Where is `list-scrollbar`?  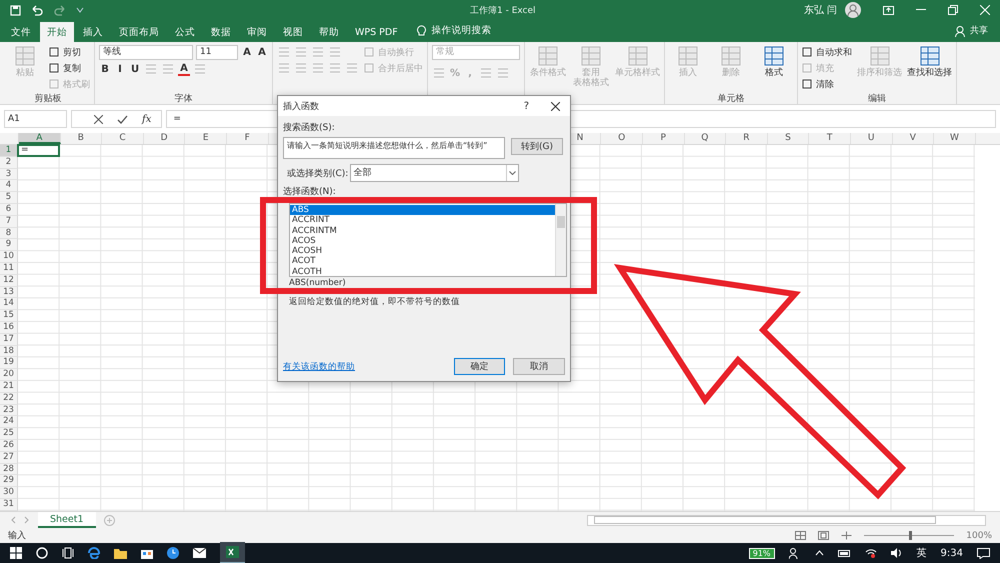 list-scrollbar is located at coordinates (560, 240).